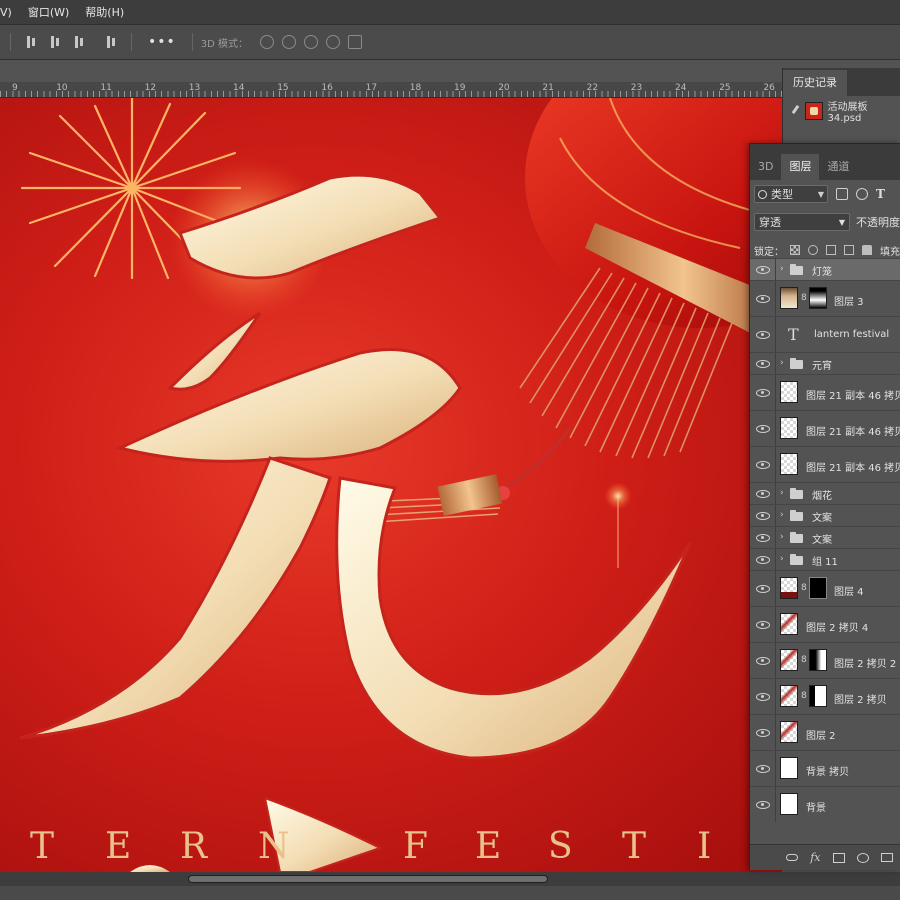  Describe the element at coordinates (825, 857) in the screenshot. I see `layers-footer: fx` at that location.